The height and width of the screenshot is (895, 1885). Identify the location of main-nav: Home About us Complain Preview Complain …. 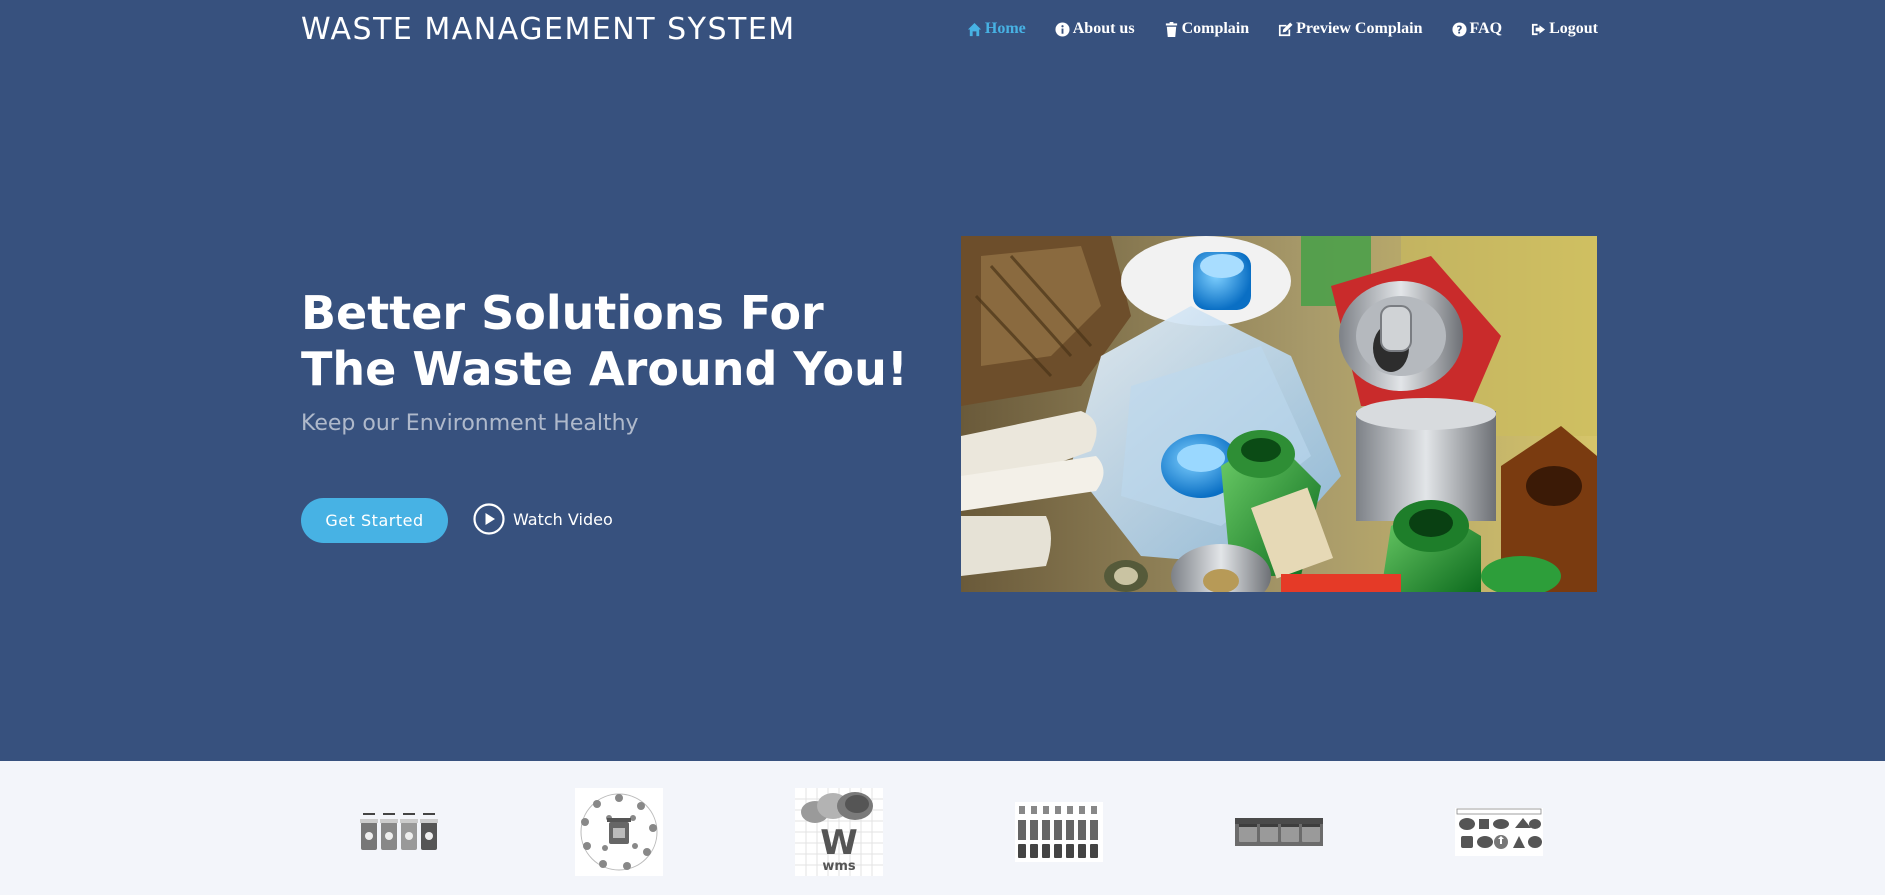
(1268, 29).